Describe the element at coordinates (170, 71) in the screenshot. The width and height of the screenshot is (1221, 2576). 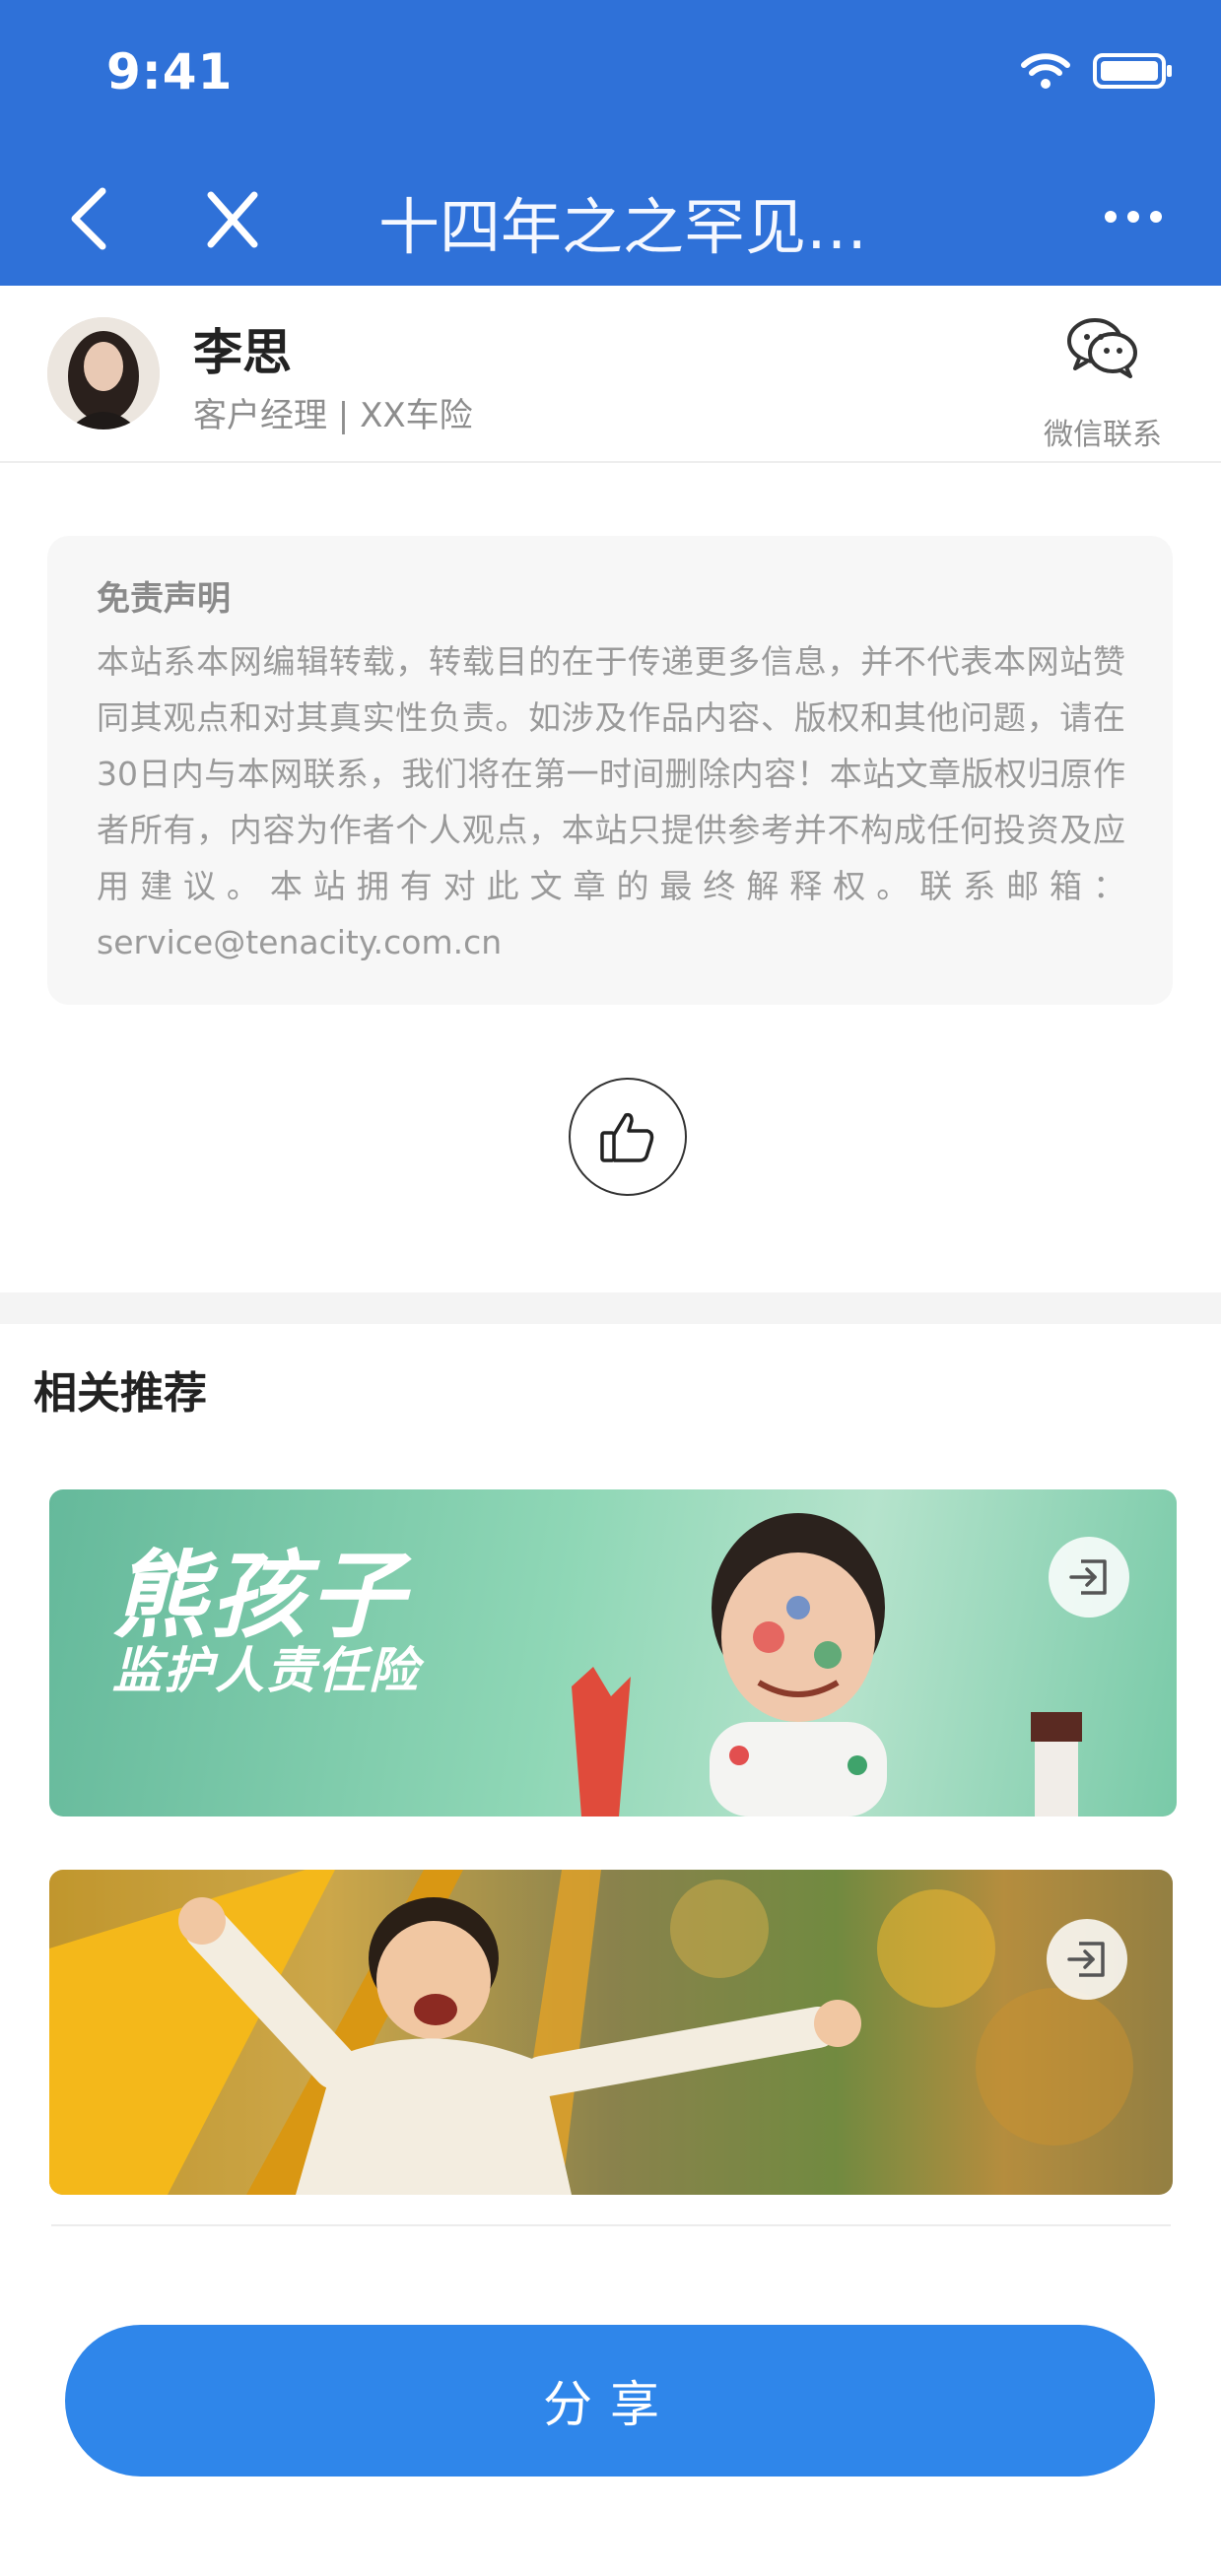
I see `status-time: 9:41` at that location.